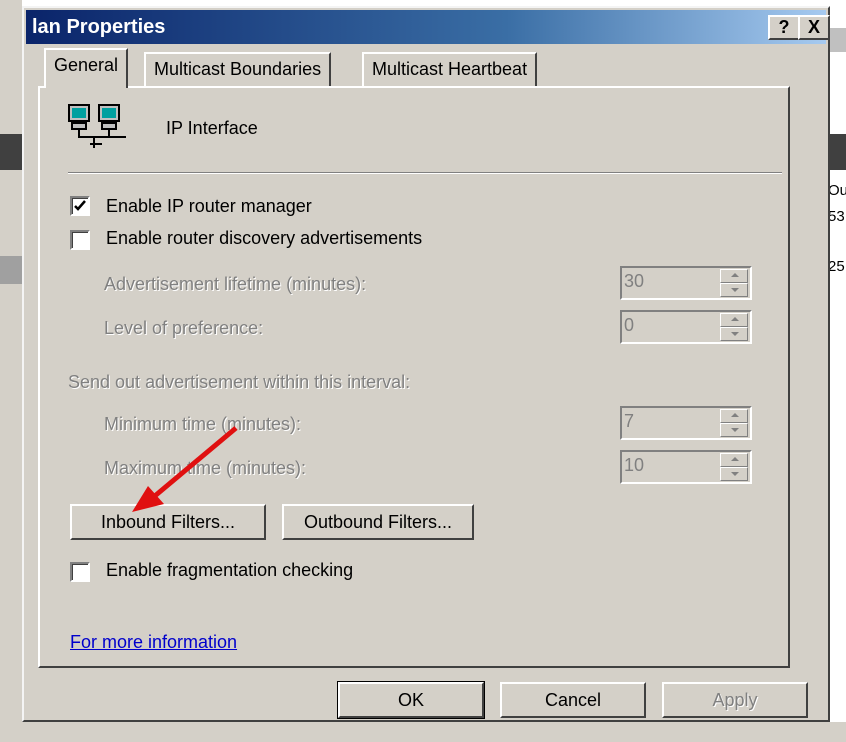 The width and height of the screenshot is (846, 742). I want to click on ok-button: OK, so click(411, 700).